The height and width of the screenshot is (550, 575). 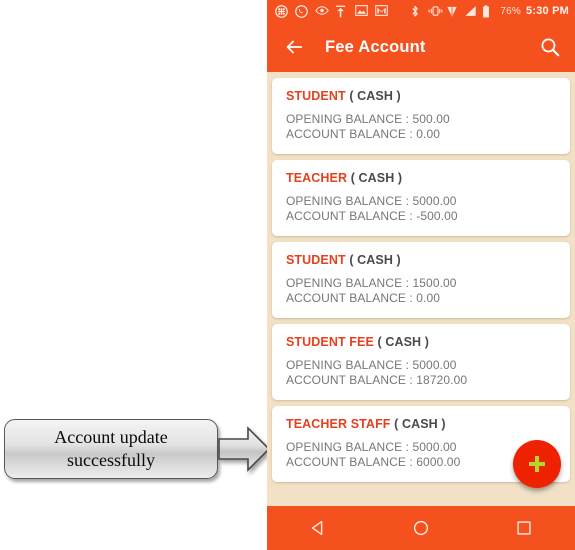 What do you see at coordinates (416, 11) in the screenshot?
I see `bluetooth-icon` at bounding box center [416, 11].